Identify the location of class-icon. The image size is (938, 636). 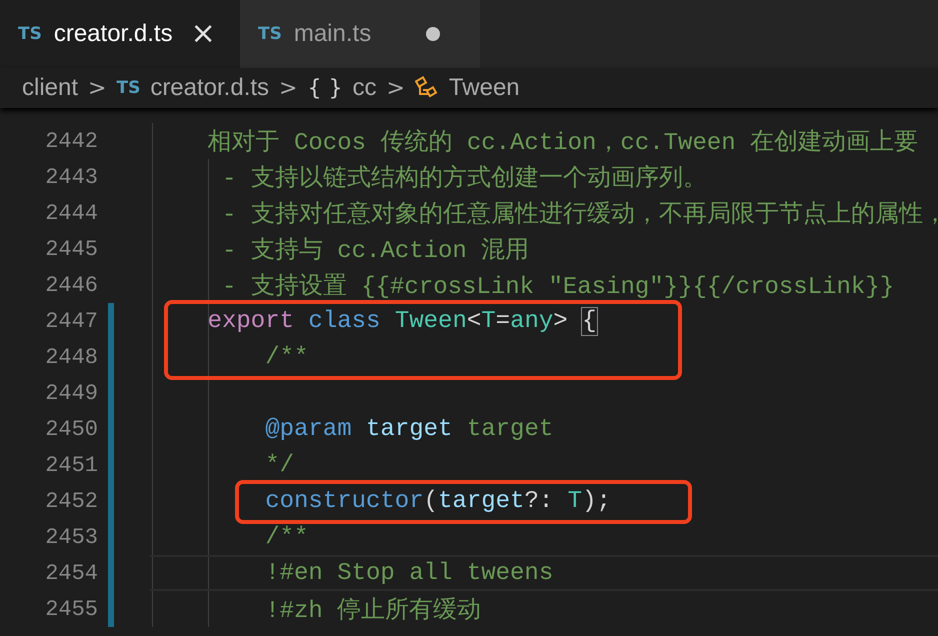
(426, 88).